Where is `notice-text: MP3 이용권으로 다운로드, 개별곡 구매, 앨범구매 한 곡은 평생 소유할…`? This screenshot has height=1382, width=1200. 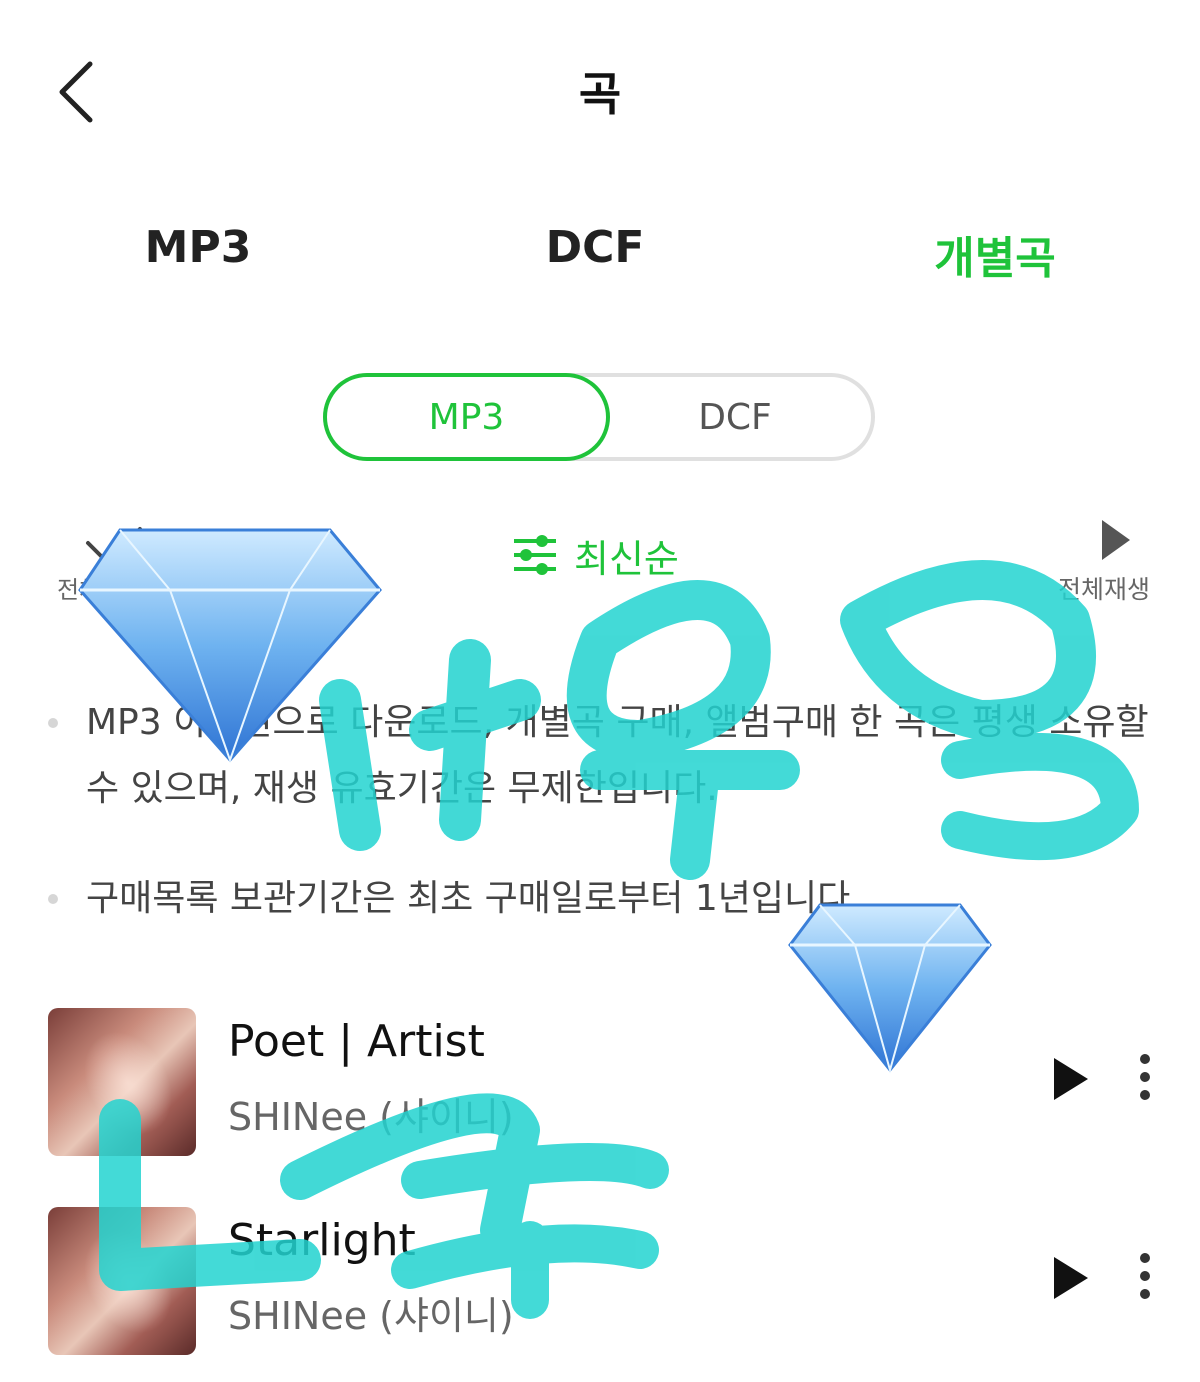
notice-text: MP3 이용권으로 다운로드, 개별곡 구매, 앨범구매 한 곡은 평생 소유할… is located at coordinates (617, 755).